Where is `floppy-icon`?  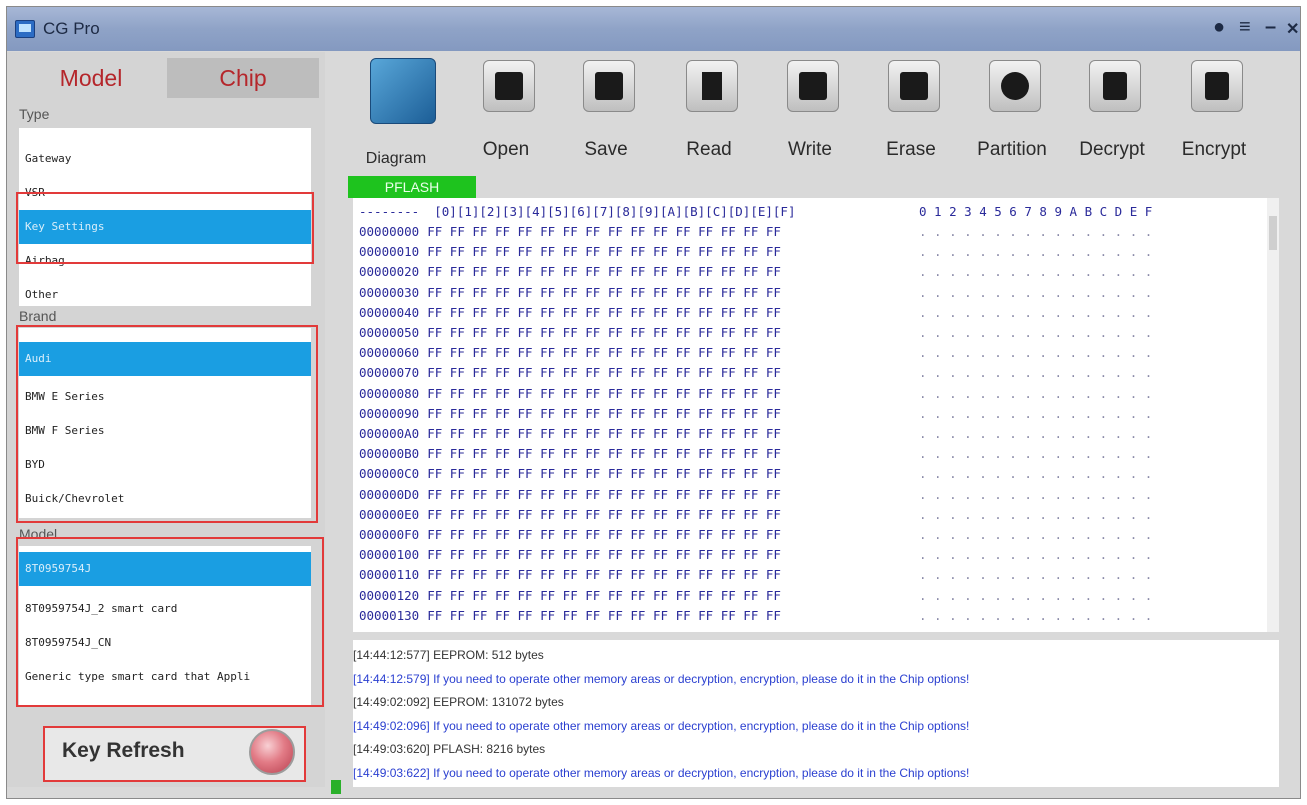
floppy-icon is located at coordinates (609, 86).